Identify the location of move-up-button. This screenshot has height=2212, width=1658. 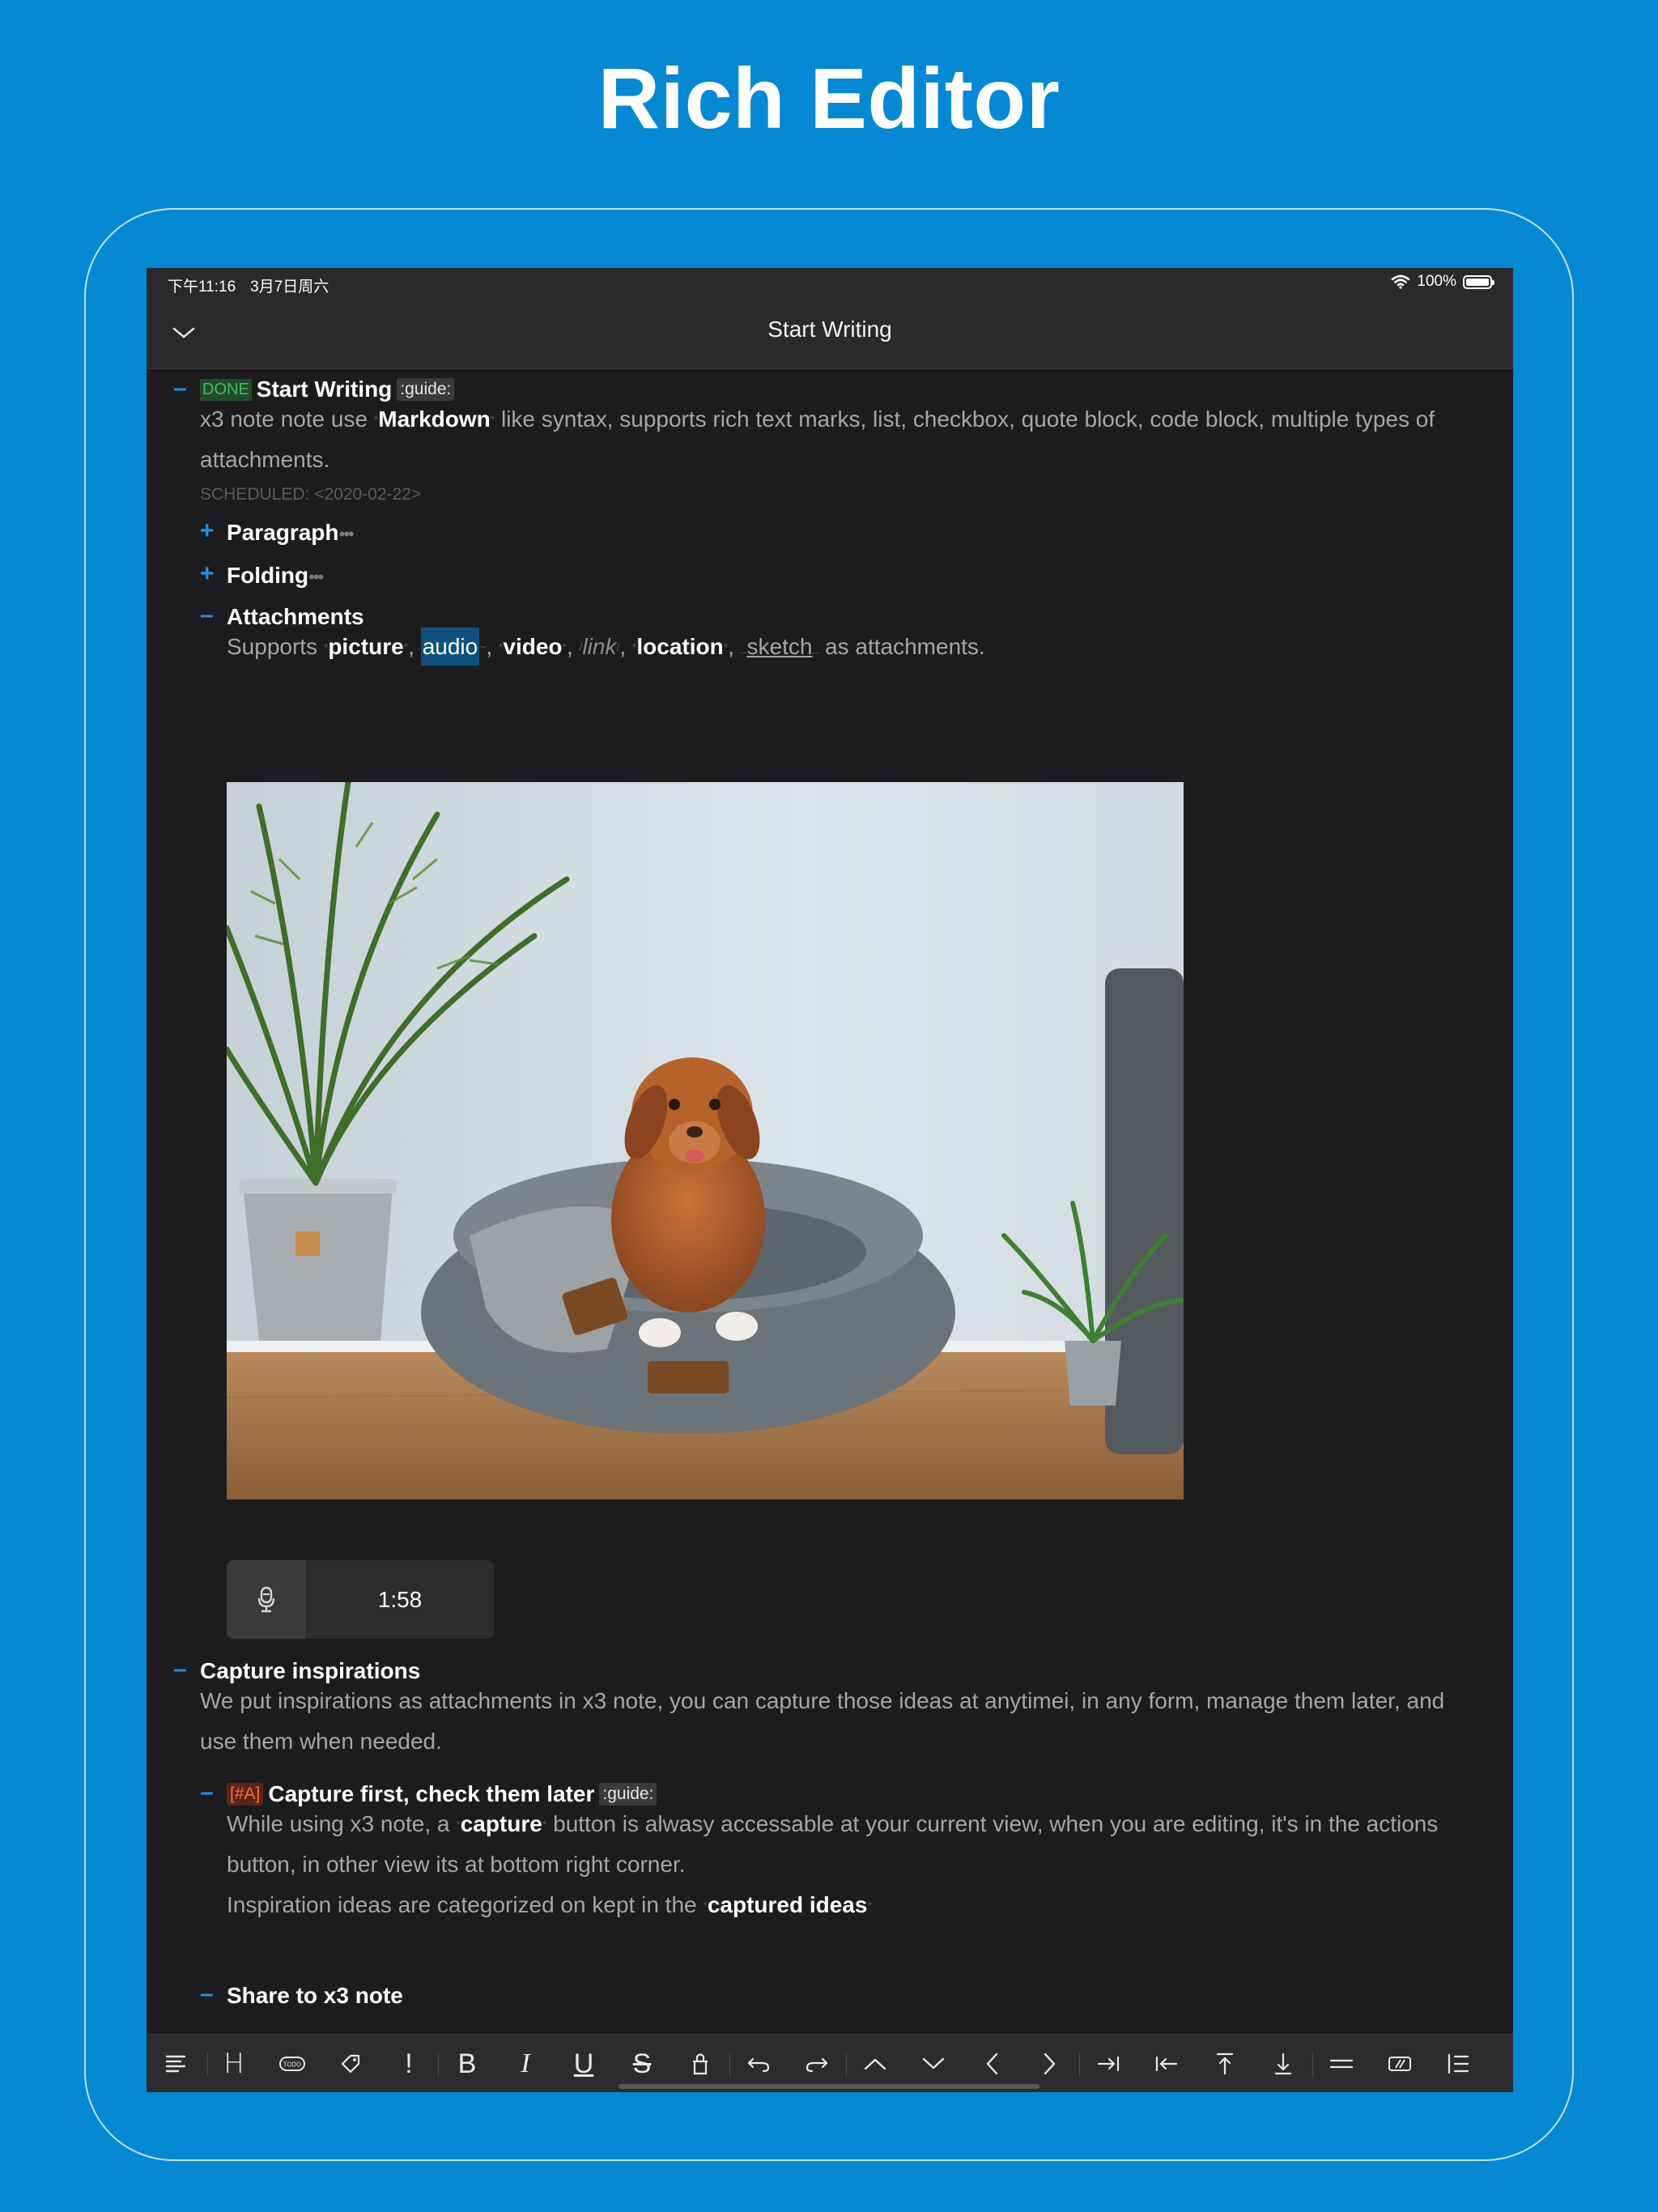
(875, 2064).